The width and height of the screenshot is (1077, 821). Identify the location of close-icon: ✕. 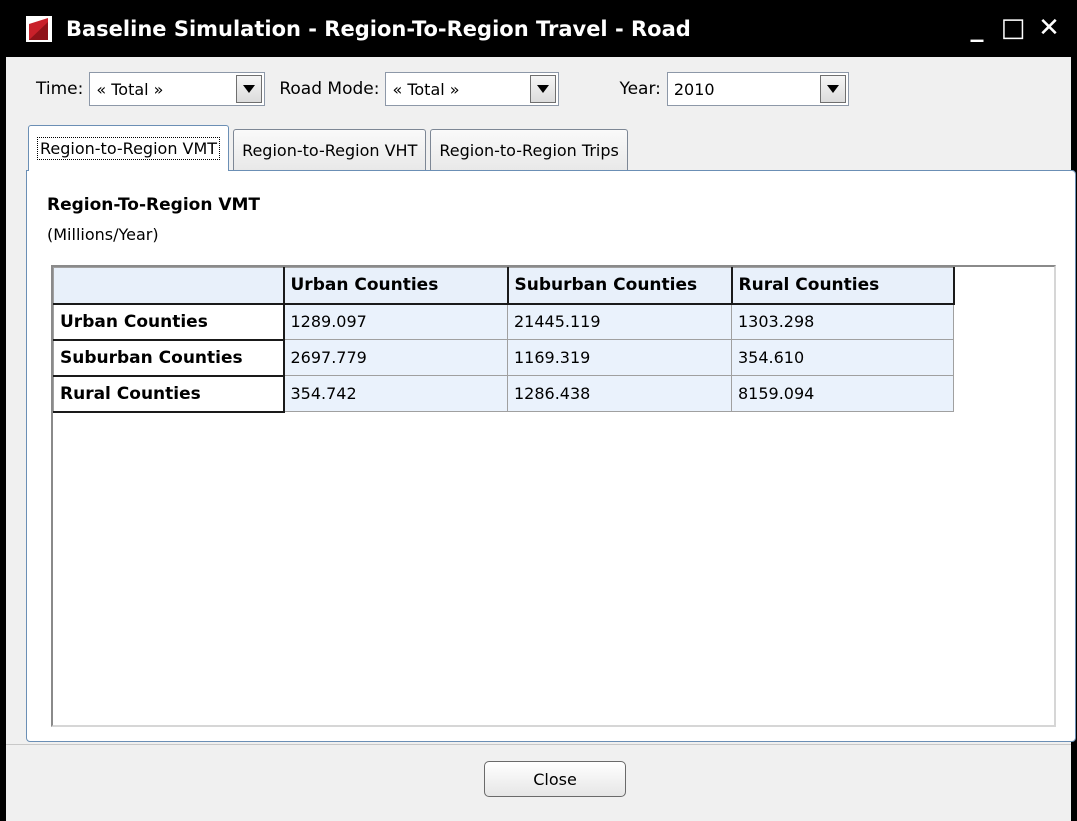
(1049, 28).